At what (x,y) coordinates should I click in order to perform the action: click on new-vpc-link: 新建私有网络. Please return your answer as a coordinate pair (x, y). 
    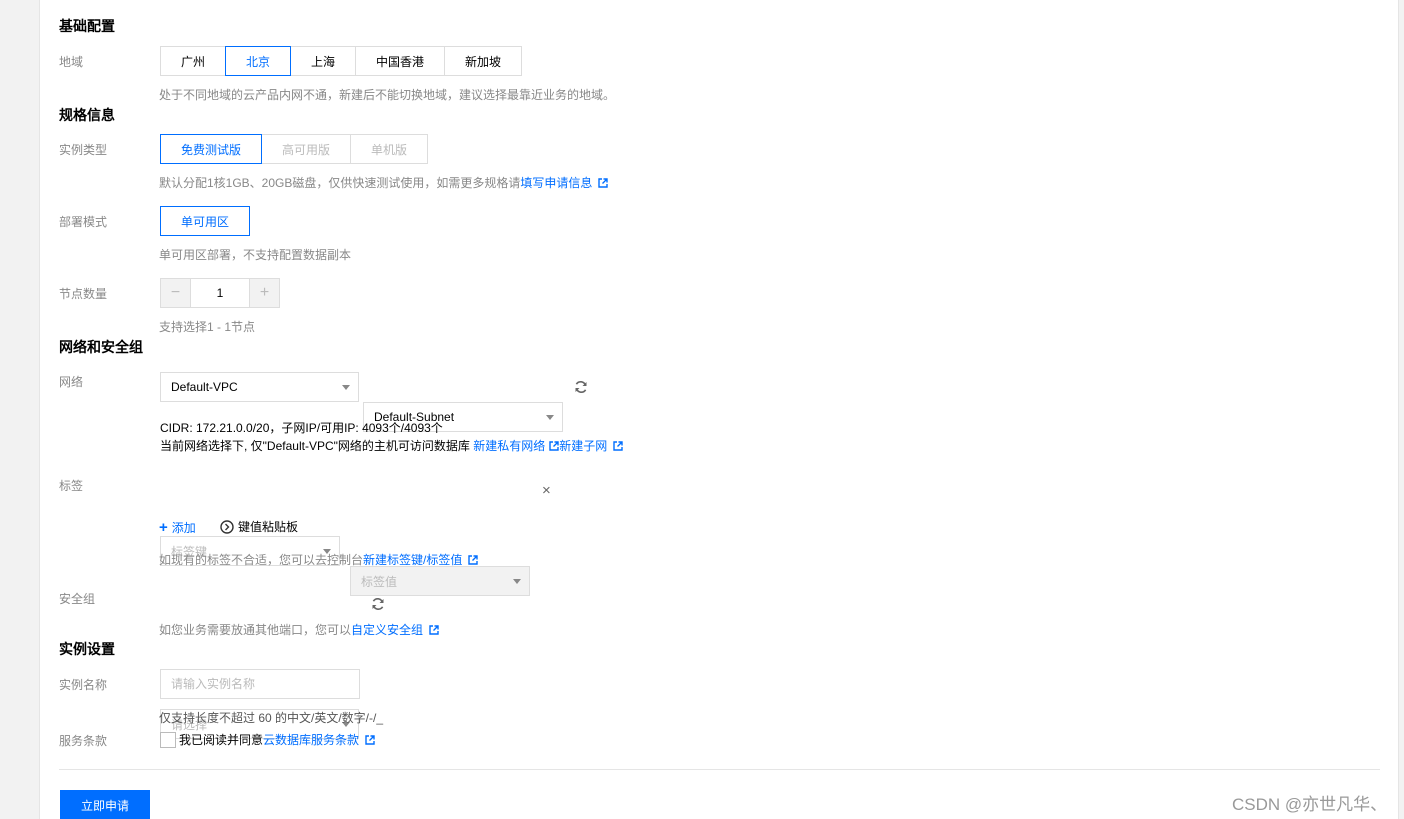
    Looking at the image, I should click on (509, 446).